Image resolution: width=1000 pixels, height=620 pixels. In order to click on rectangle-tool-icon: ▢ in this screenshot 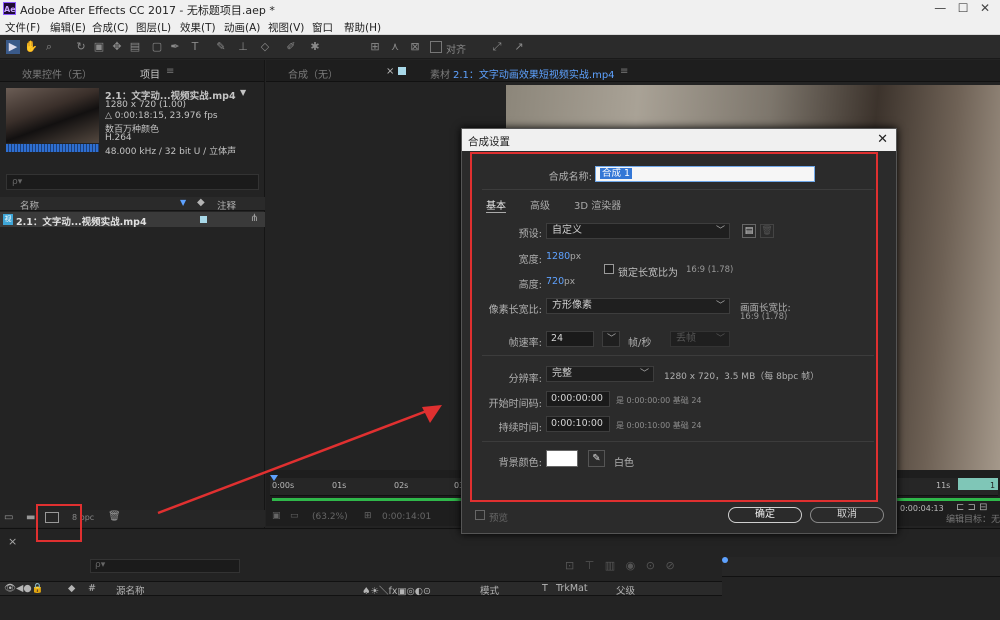, I will do `click(157, 47)`.